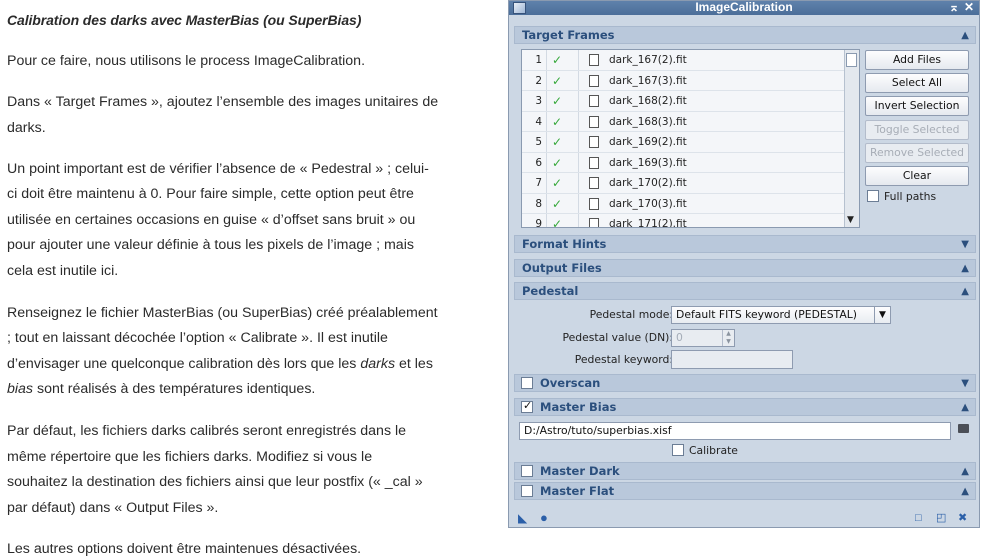 The width and height of the screenshot is (981, 559). What do you see at coordinates (683, 101) in the screenshot?
I see `table-row: 3 ✓ dark_168(2).fit` at bounding box center [683, 101].